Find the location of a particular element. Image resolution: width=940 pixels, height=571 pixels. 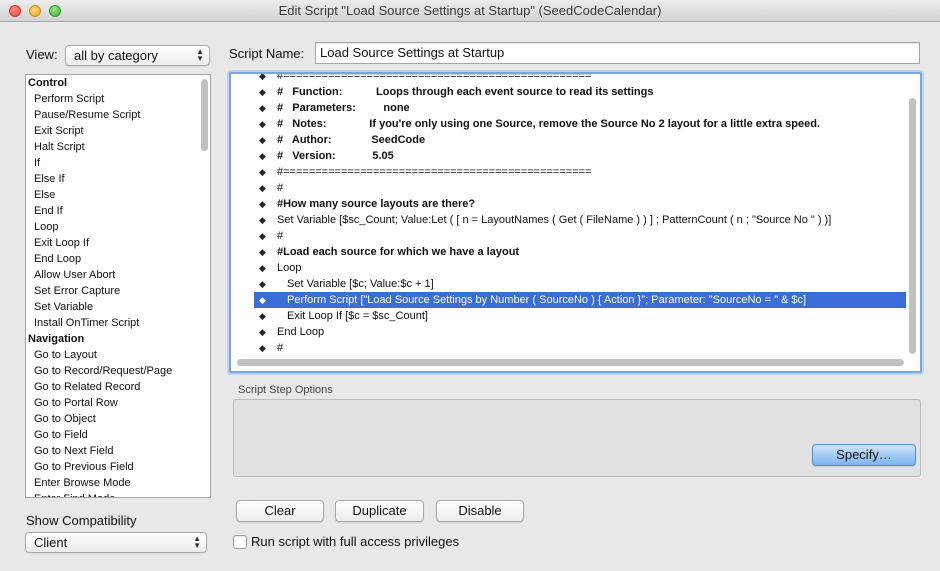

steps-list-item: Go to Field is located at coordinates (118, 435).